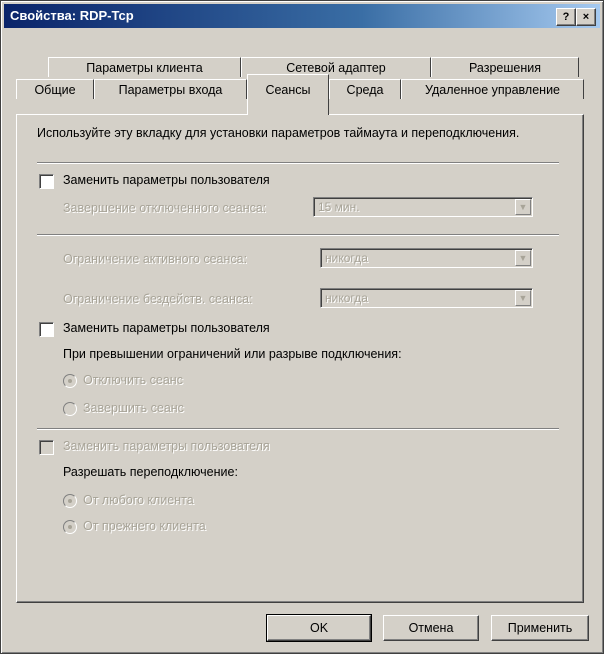  I want to click on override-label-3: Заменить параметры пользователя, so click(166, 446).